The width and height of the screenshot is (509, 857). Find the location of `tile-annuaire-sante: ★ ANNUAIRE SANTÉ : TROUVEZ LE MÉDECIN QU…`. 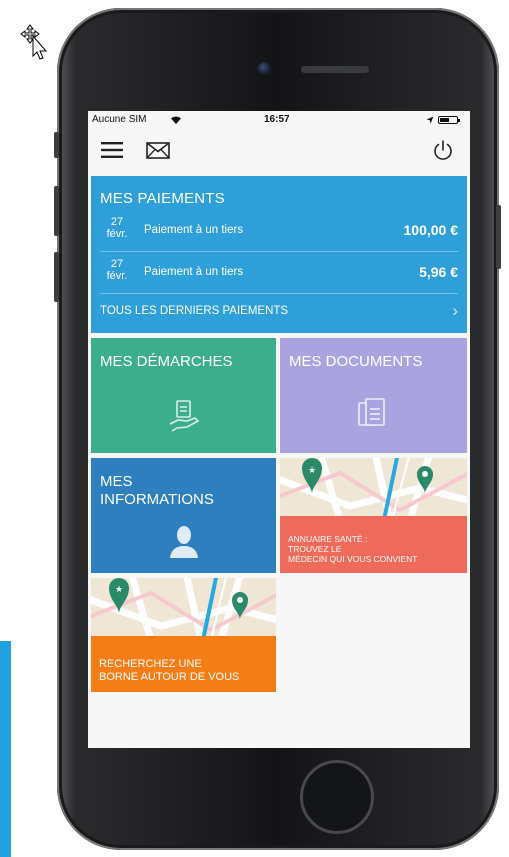

tile-annuaire-sante: ★ ANNUAIRE SANTÉ : TROUVEZ LE MÉDECIN QU… is located at coordinates (373, 515).